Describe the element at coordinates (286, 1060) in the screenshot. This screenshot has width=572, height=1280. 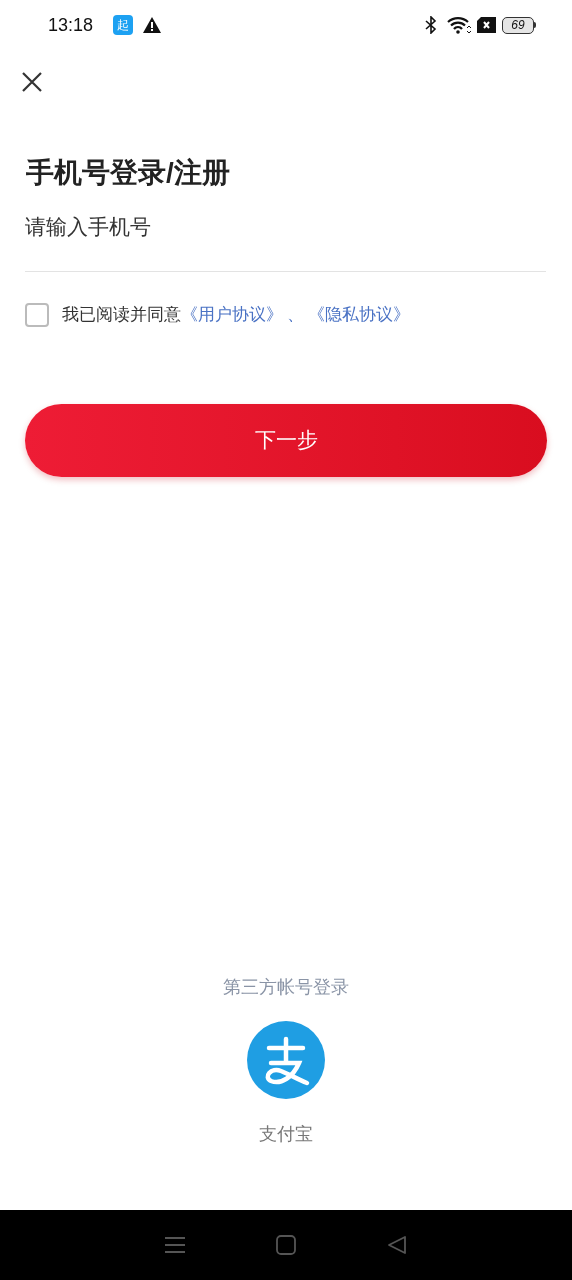
I see `payment-logo-icon` at that location.